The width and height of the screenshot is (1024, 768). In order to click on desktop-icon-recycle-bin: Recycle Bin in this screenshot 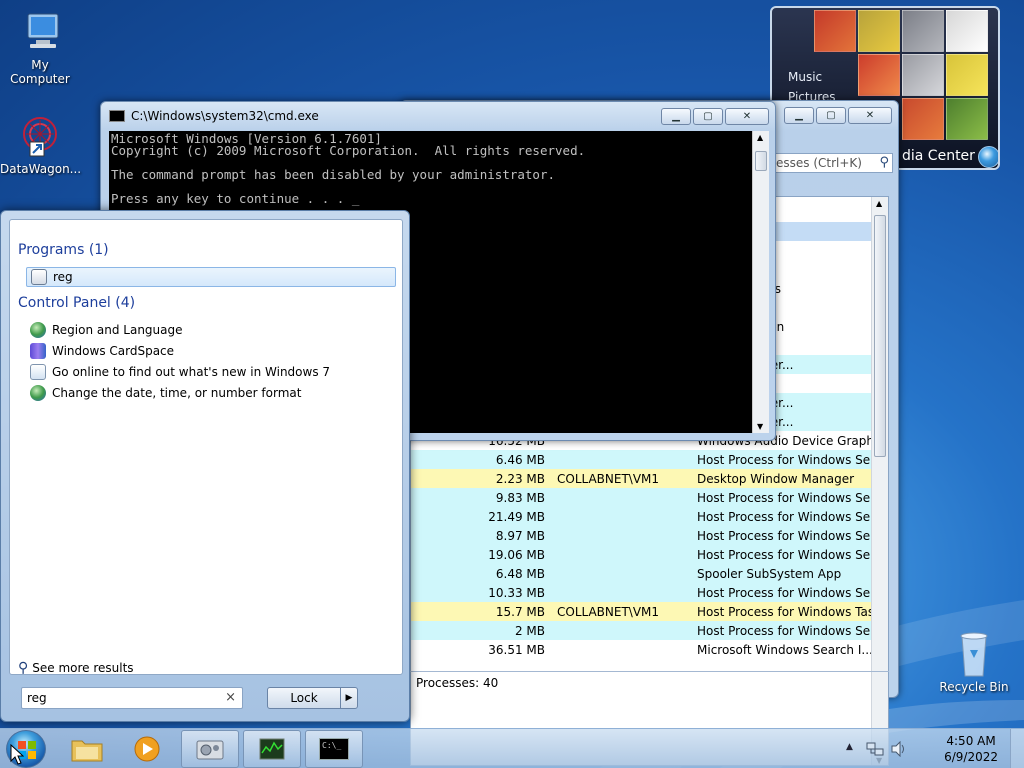, I will do `click(974, 662)`.